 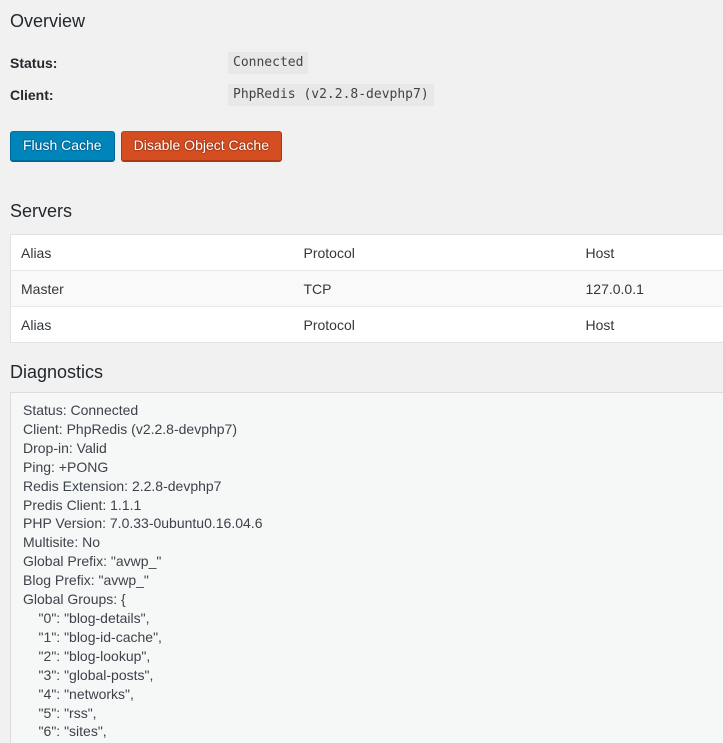 I want to click on table-footer-row: Alias Protocol Host, so click(x=366, y=324).